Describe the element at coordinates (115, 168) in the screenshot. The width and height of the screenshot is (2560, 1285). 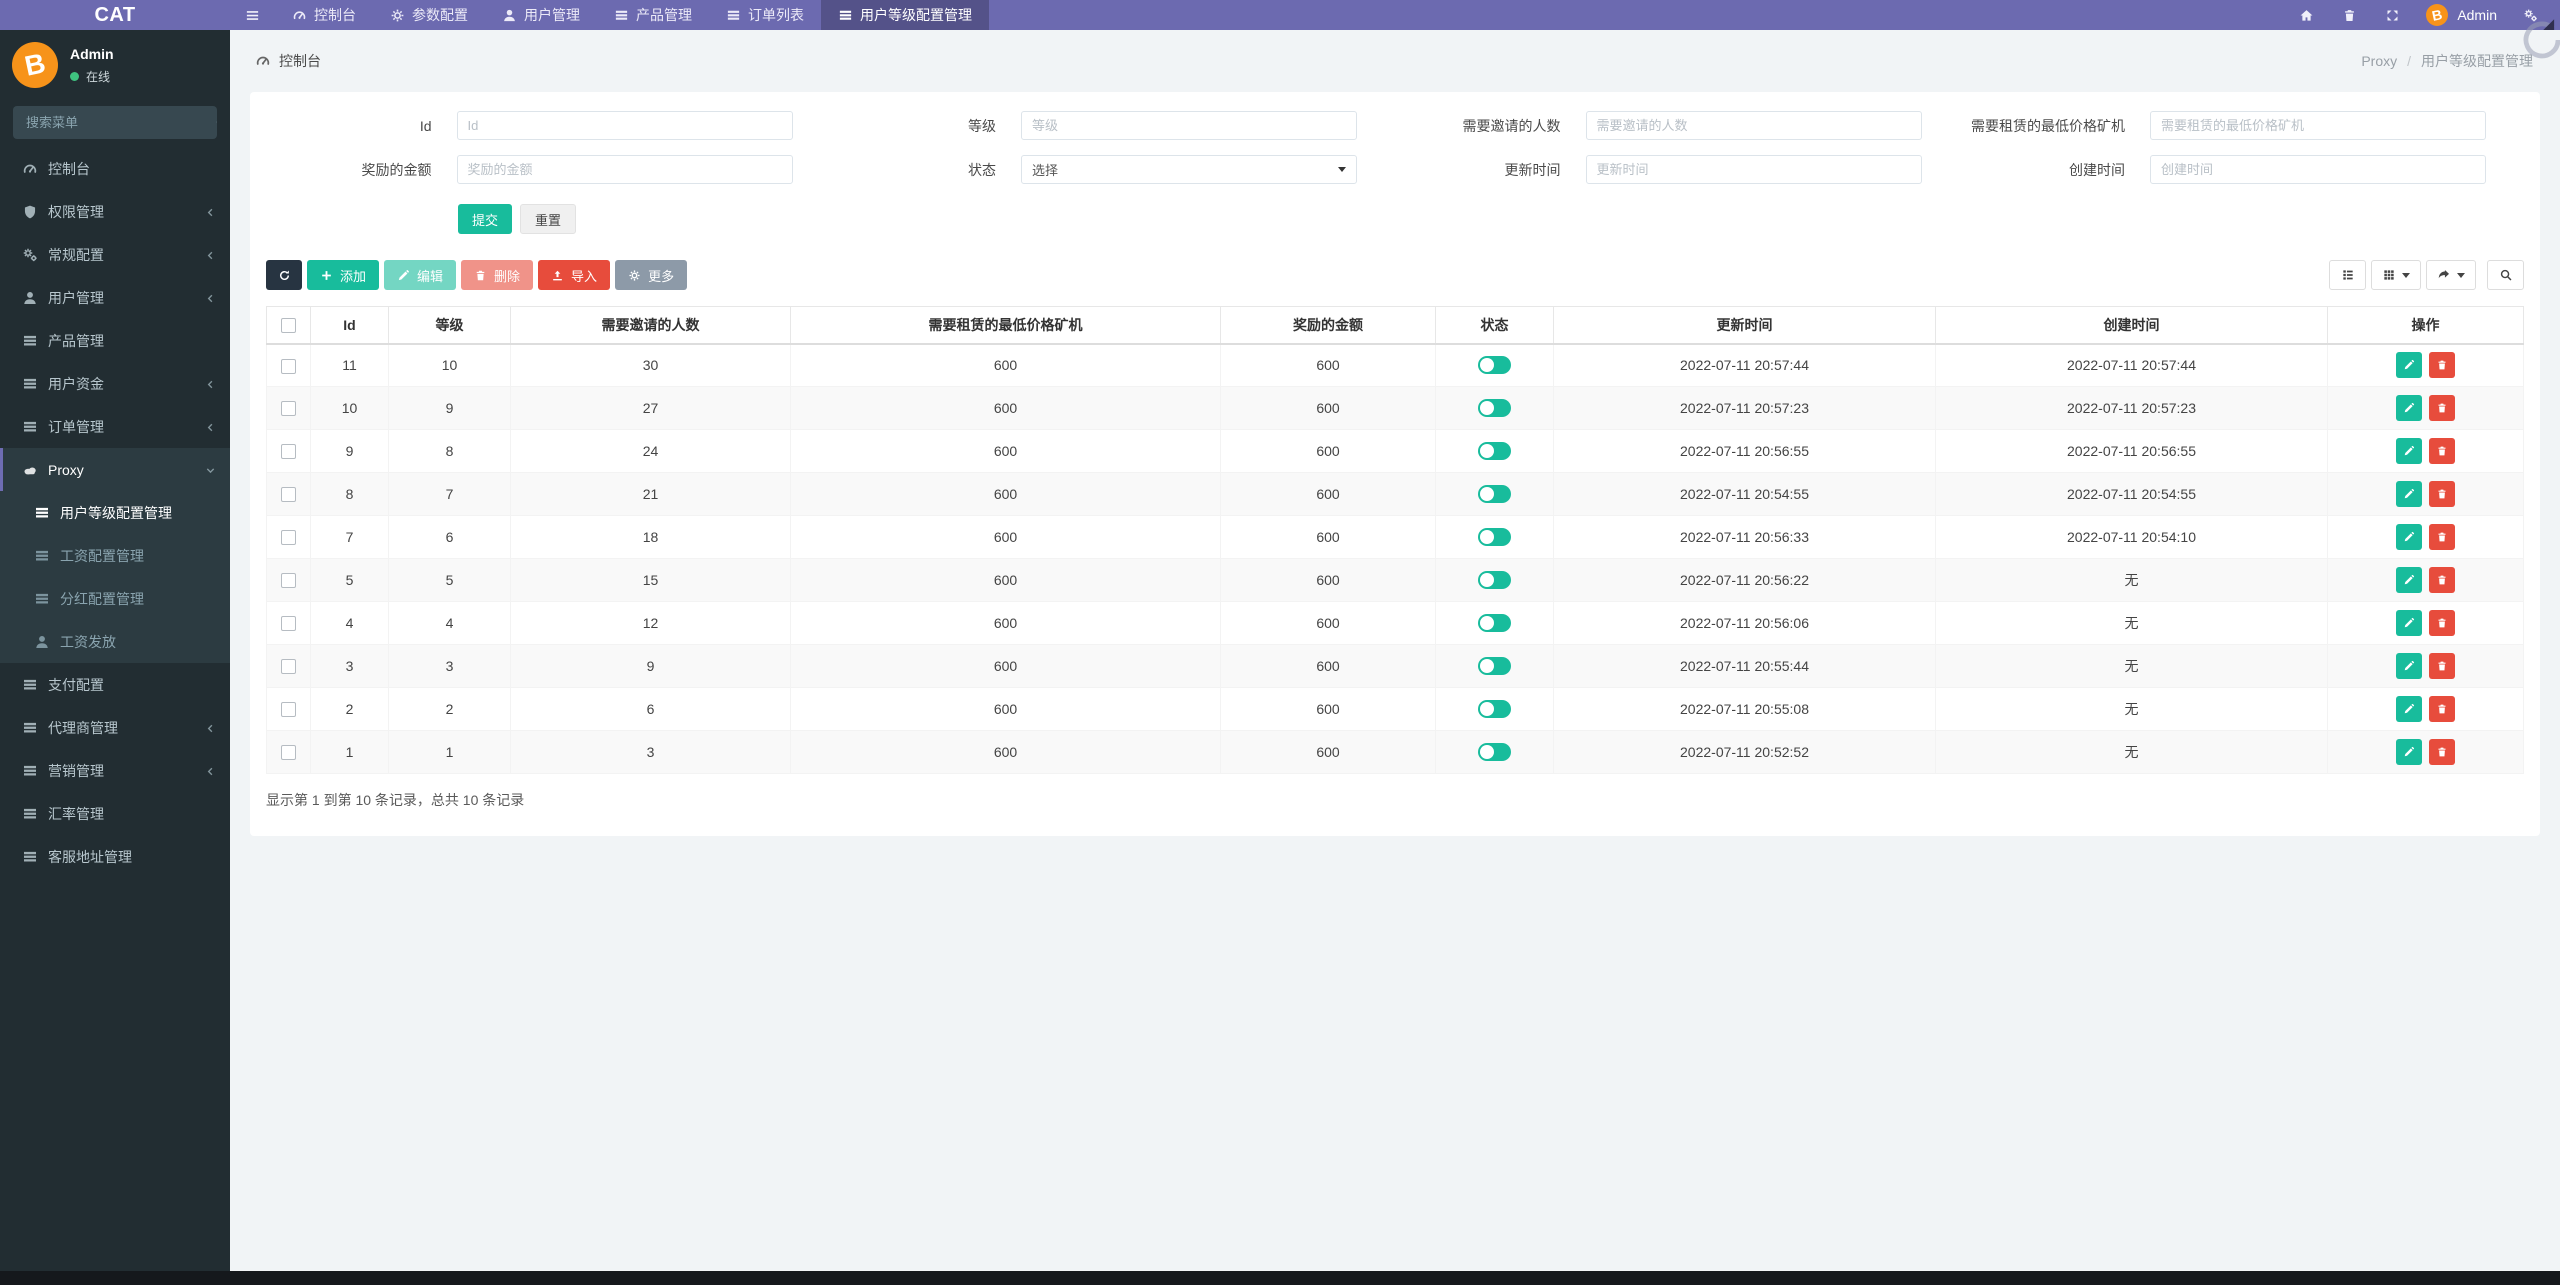
I see `sidebar-item-dashboard: 控制台` at that location.